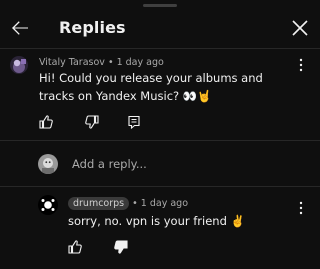 This screenshot has width=320, height=269. I want to click on comment-author: Vitaly Tarasov, so click(72, 62).